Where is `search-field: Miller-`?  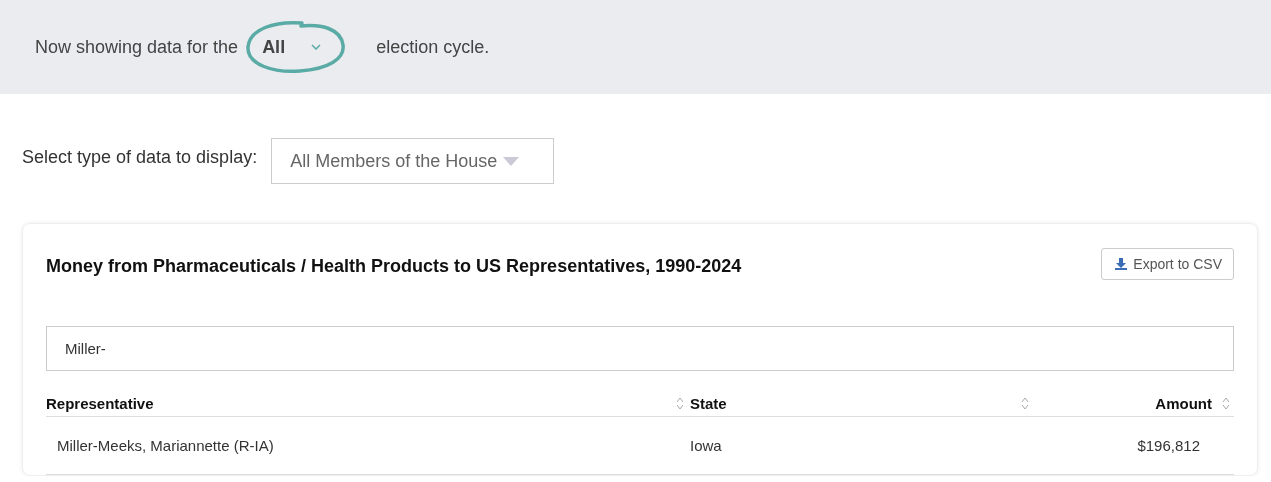
search-field: Miller- is located at coordinates (640, 348).